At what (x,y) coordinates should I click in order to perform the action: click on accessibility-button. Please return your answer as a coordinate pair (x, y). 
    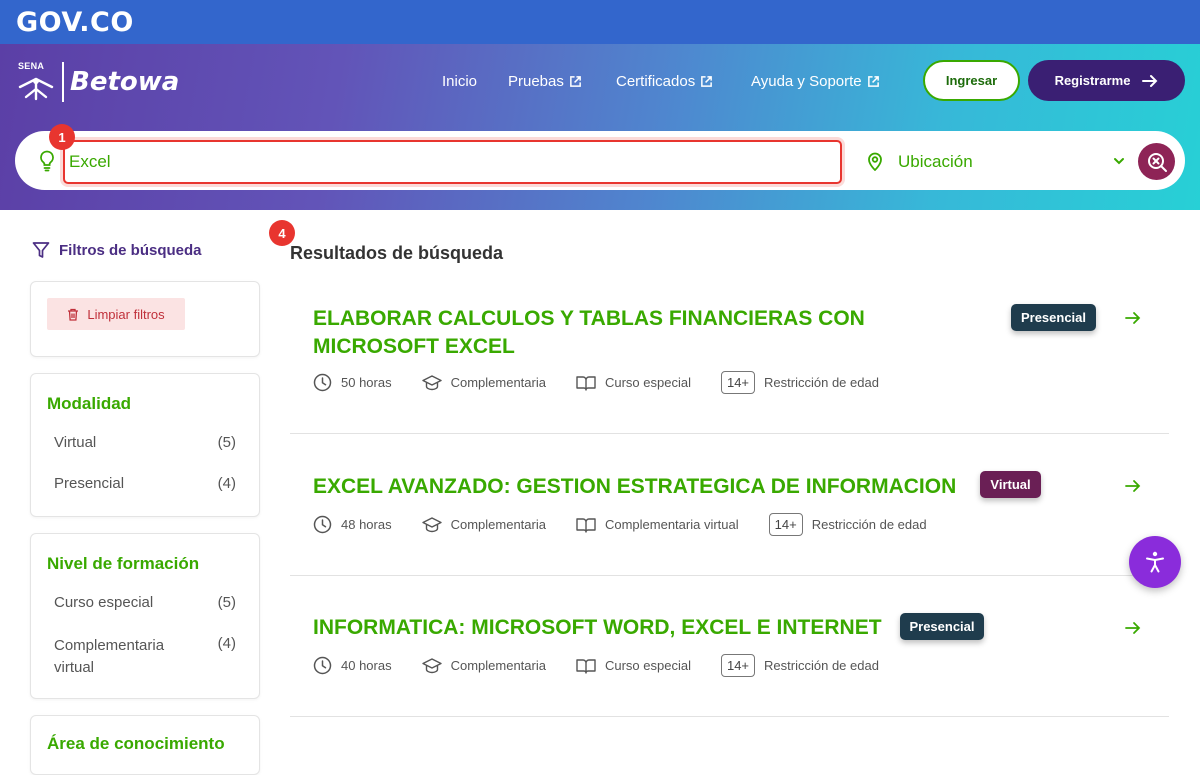
    Looking at the image, I should click on (1155, 562).